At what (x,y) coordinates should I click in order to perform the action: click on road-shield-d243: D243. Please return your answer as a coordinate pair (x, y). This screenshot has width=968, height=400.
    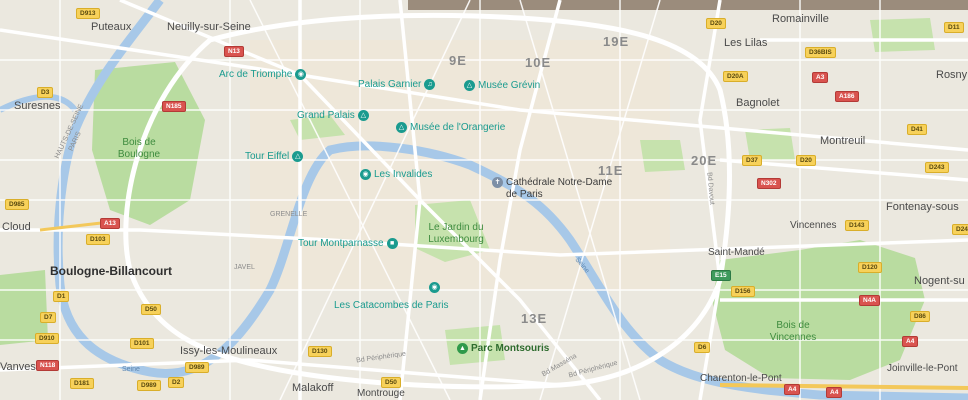
    Looking at the image, I should click on (937, 168).